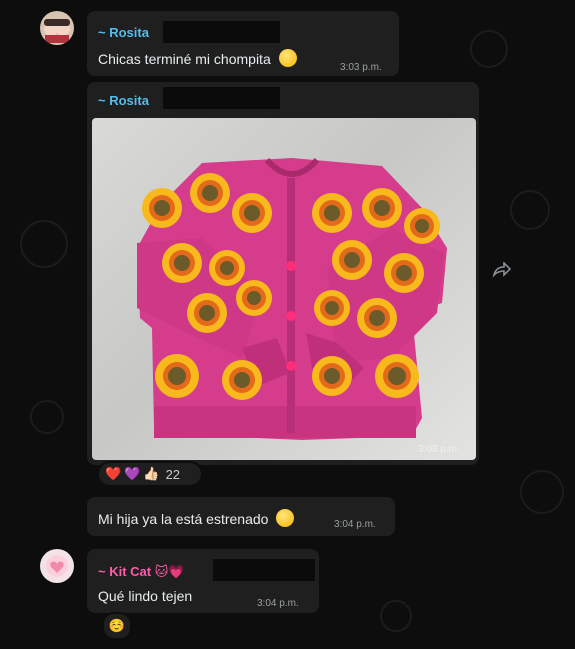  Describe the element at coordinates (113, 473) in the screenshot. I see `heart-reaction-icon: ❤️` at that location.